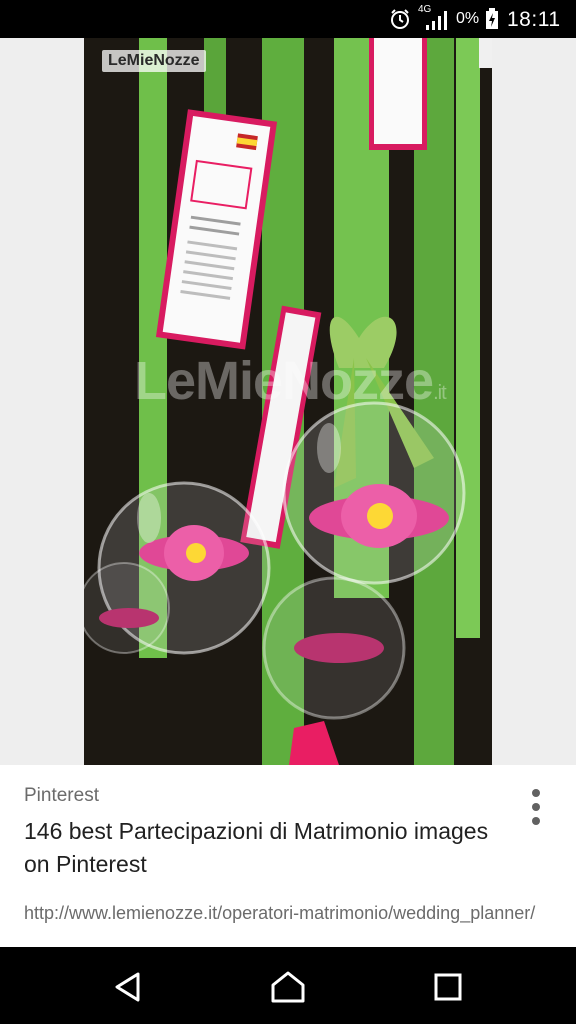 The height and width of the screenshot is (1024, 576). I want to click on clock-time: 18:11, so click(534, 19).